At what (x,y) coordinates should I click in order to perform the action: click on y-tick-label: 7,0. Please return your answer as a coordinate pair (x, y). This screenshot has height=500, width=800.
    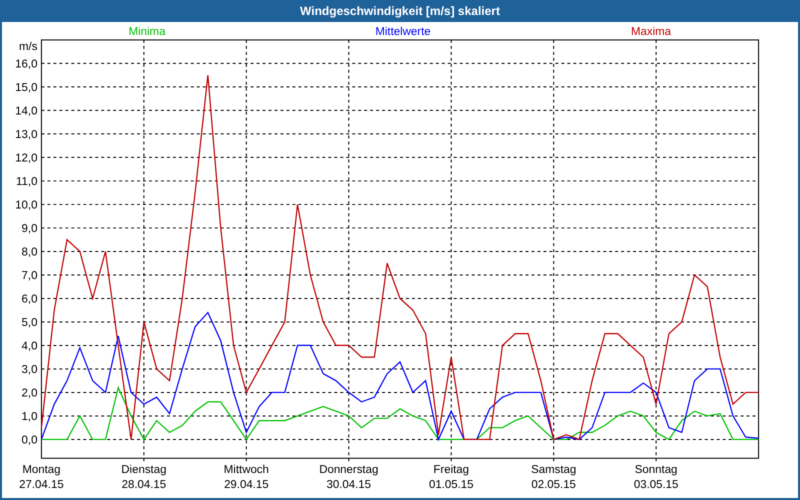
    Looking at the image, I should click on (30, 276).